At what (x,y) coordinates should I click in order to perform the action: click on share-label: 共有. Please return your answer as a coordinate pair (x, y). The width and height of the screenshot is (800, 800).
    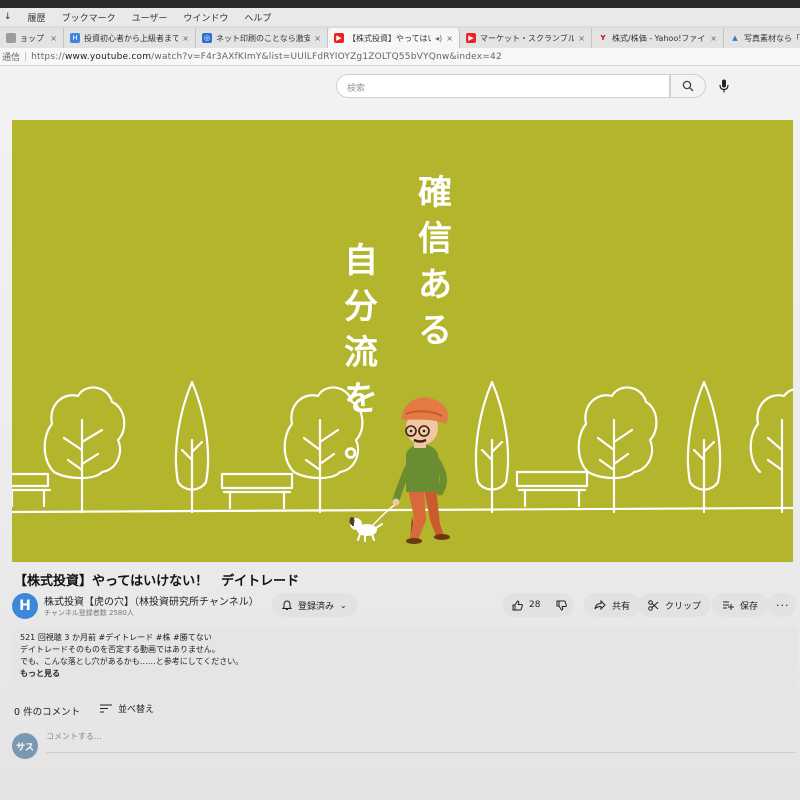
    Looking at the image, I should click on (621, 606).